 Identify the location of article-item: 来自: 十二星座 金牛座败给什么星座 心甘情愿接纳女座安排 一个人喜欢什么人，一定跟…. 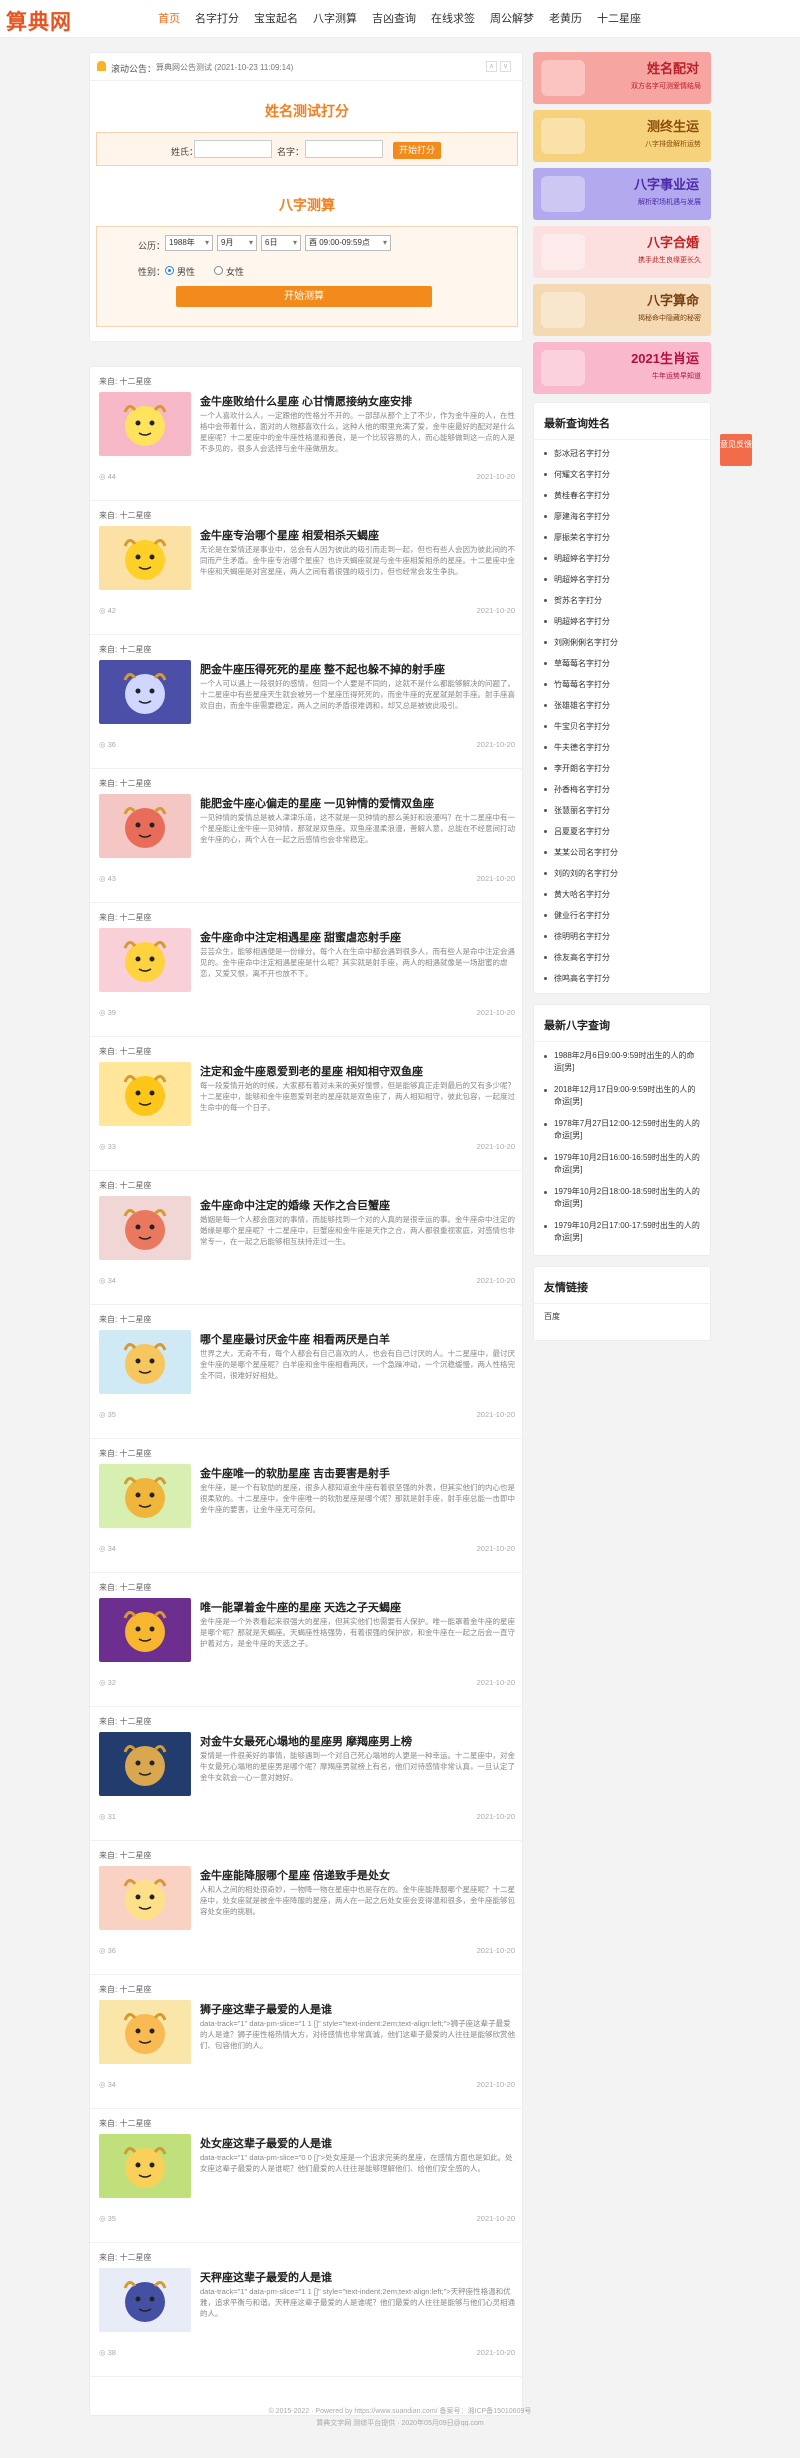
(307, 434).